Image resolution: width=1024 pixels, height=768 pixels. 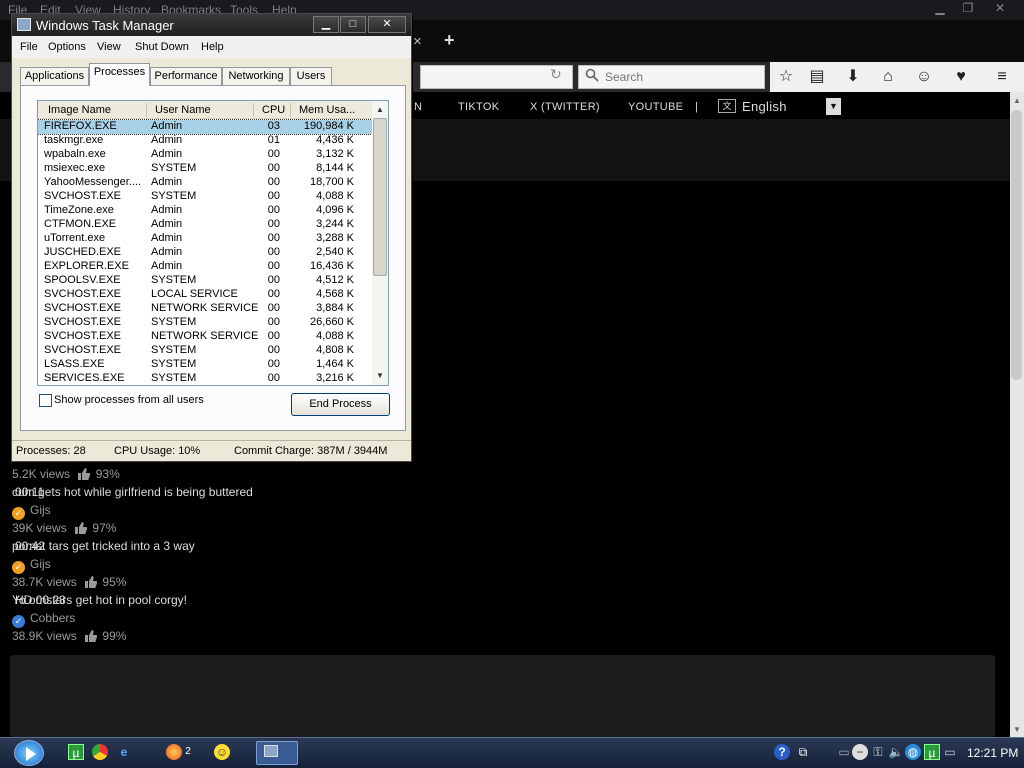 What do you see at coordinates (968, 9) in the screenshot?
I see `browser-restore-button: ❐` at bounding box center [968, 9].